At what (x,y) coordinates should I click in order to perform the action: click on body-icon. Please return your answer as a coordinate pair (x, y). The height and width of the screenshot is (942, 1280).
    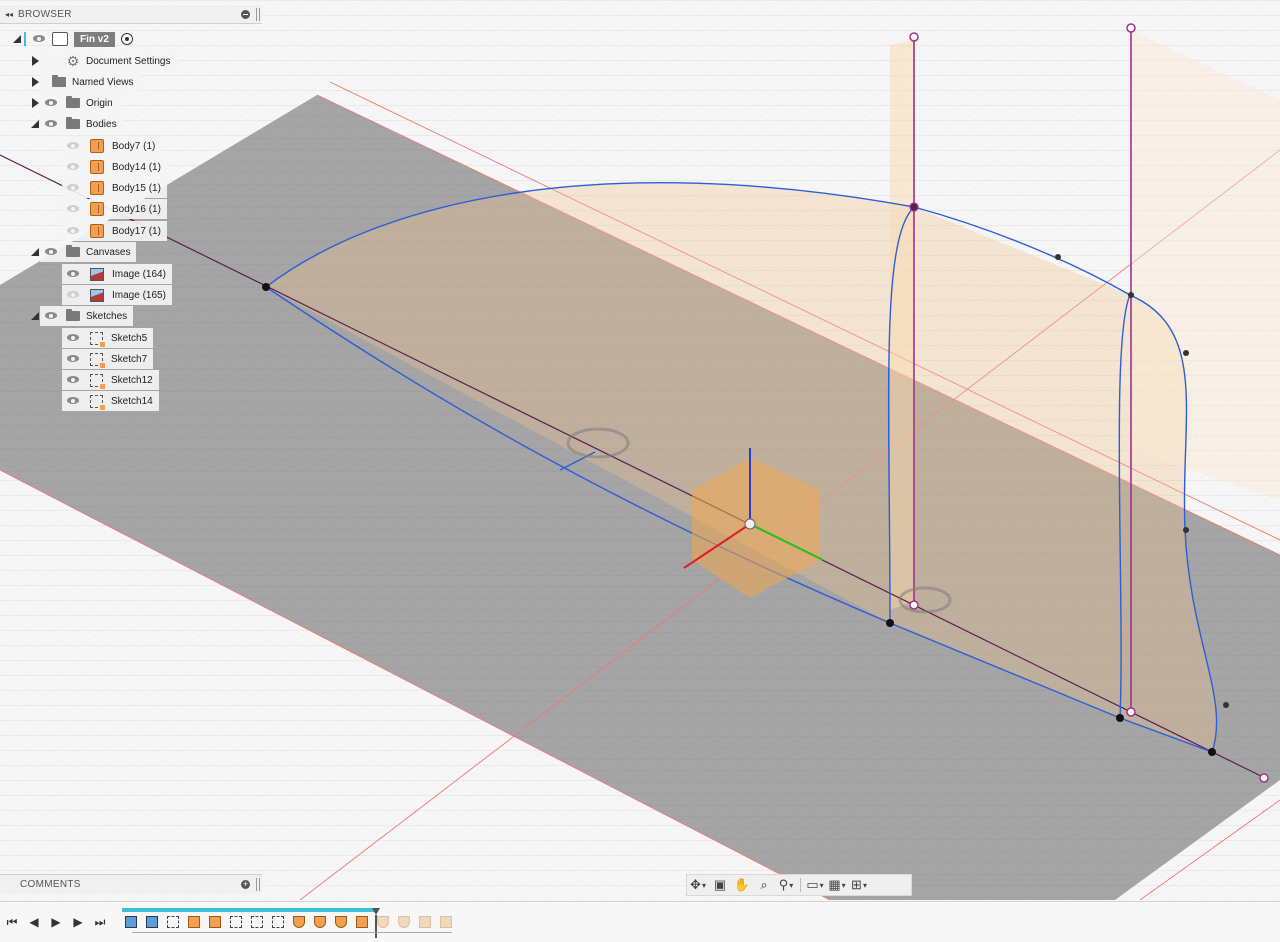
    Looking at the image, I should click on (97, 146).